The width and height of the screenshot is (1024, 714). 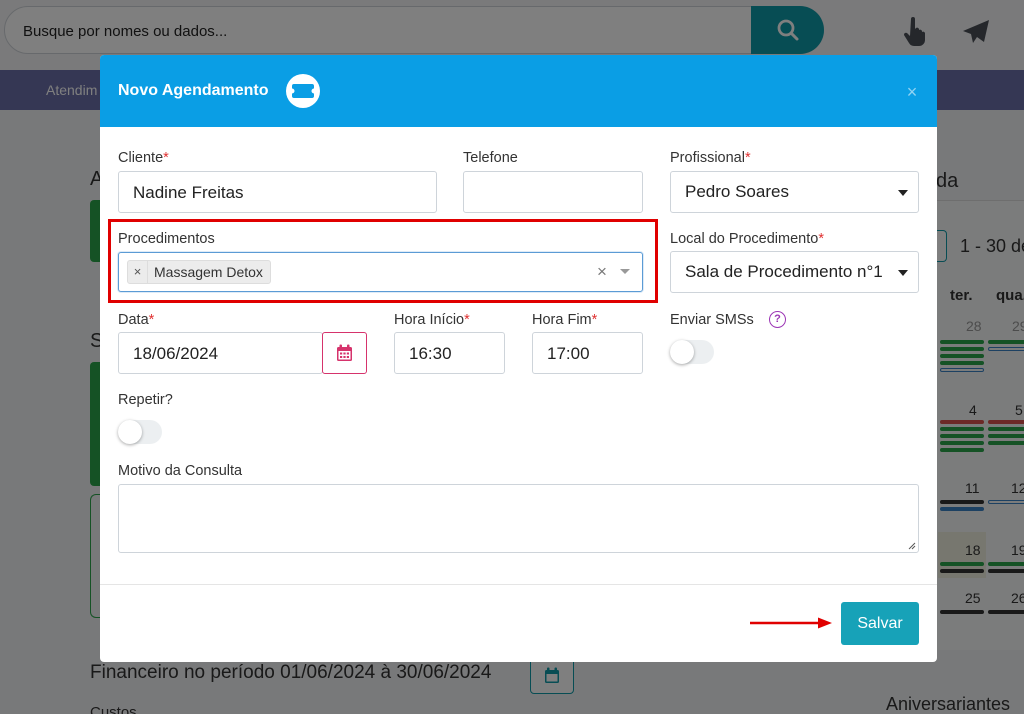 What do you see at coordinates (791, 623) in the screenshot?
I see `annotation-arrow-icon` at bounding box center [791, 623].